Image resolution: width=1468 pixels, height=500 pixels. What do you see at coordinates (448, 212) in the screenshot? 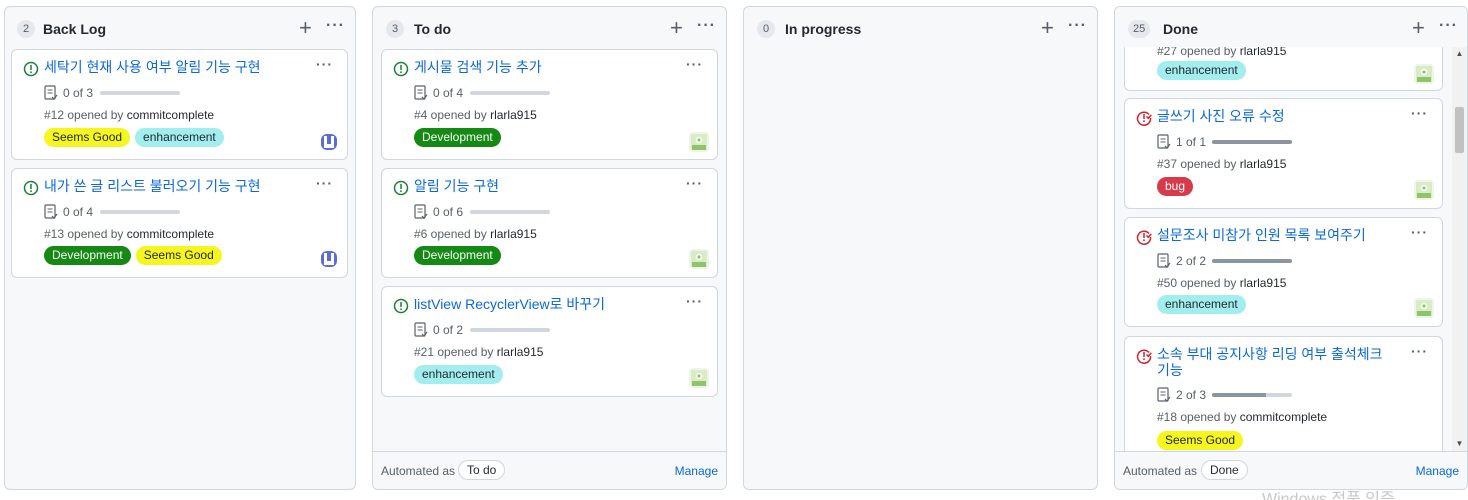
I see `task-progress-text: 0 of 6` at bounding box center [448, 212].